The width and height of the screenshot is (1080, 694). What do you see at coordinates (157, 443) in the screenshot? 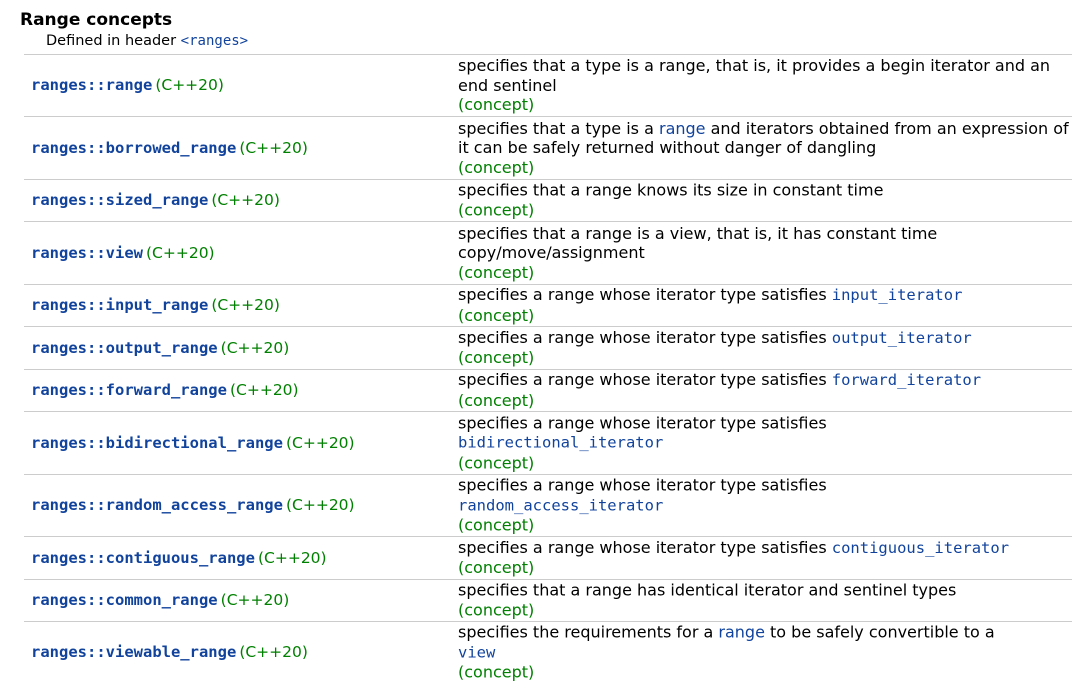
I see `concept-link: ranges::bidirectional_range` at bounding box center [157, 443].